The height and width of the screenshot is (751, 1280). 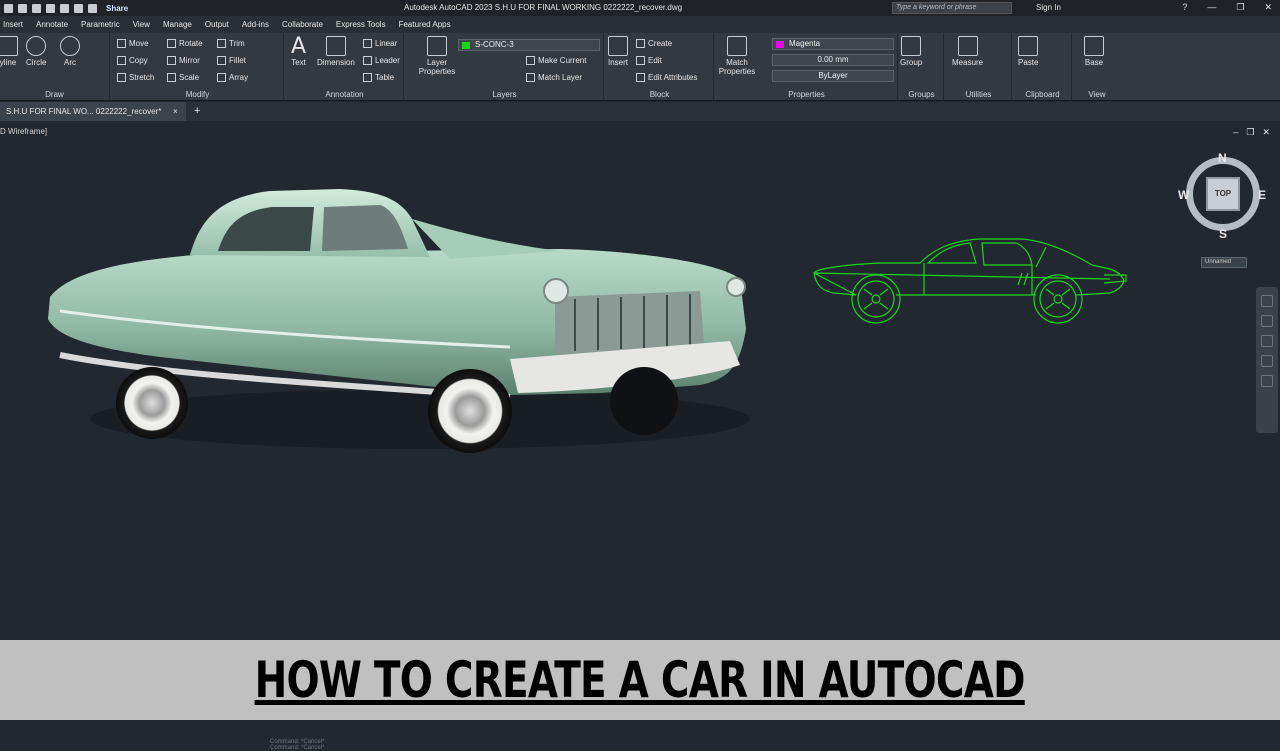 What do you see at coordinates (9, 51) in the screenshot?
I see `polyline-tool: yline` at bounding box center [9, 51].